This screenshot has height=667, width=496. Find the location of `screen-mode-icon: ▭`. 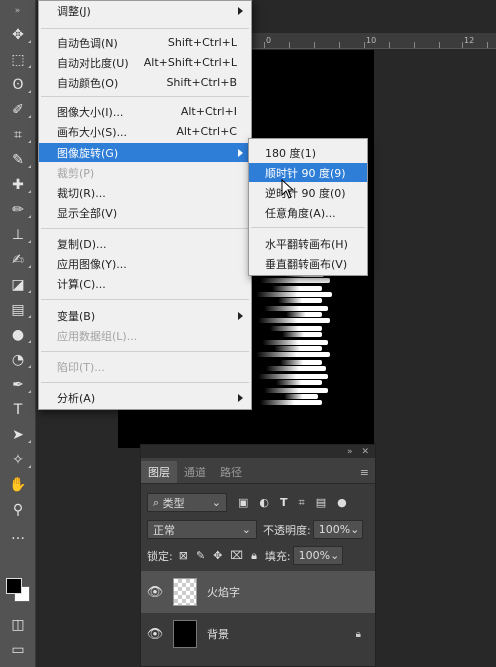

screen-mode-icon: ▭ is located at coordinates (18, 649).